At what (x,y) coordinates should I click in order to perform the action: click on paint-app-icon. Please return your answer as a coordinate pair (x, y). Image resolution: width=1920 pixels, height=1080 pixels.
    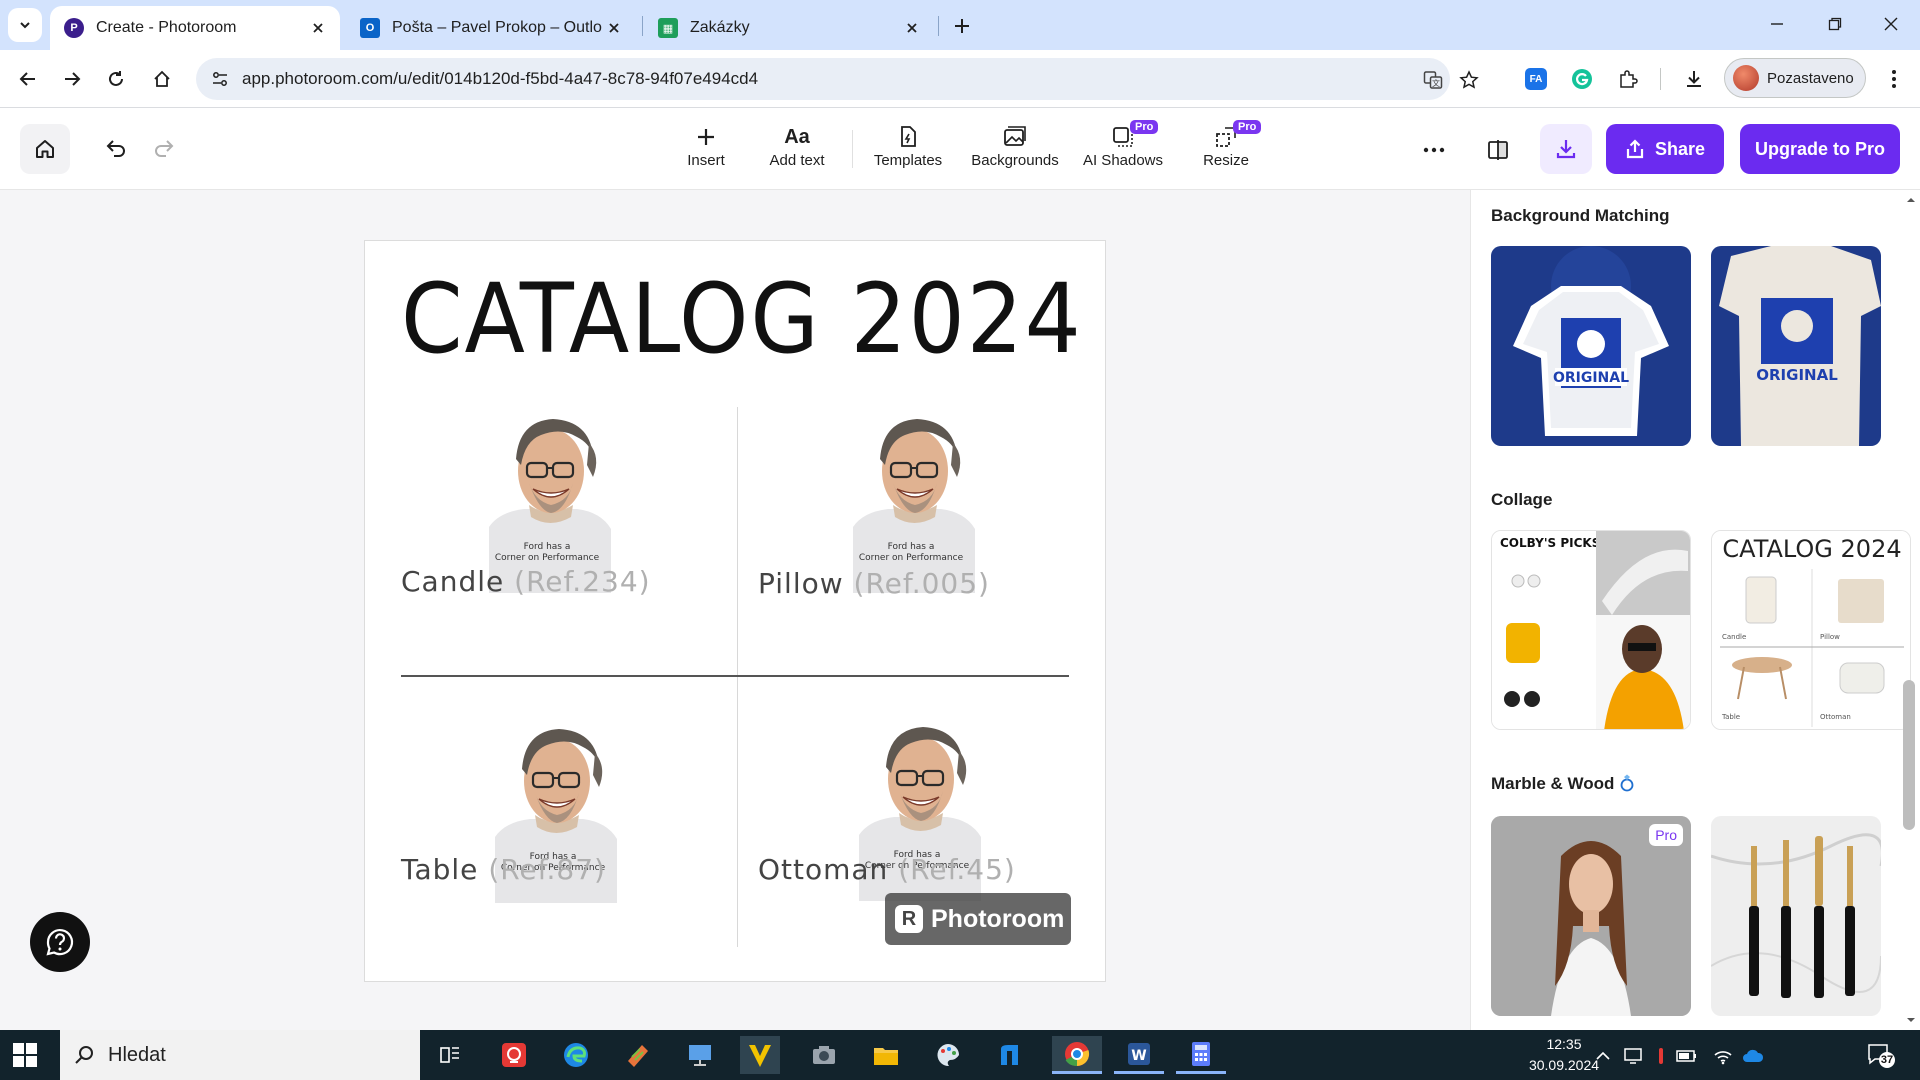
    Looking at the image, I should click on (638, 1055).